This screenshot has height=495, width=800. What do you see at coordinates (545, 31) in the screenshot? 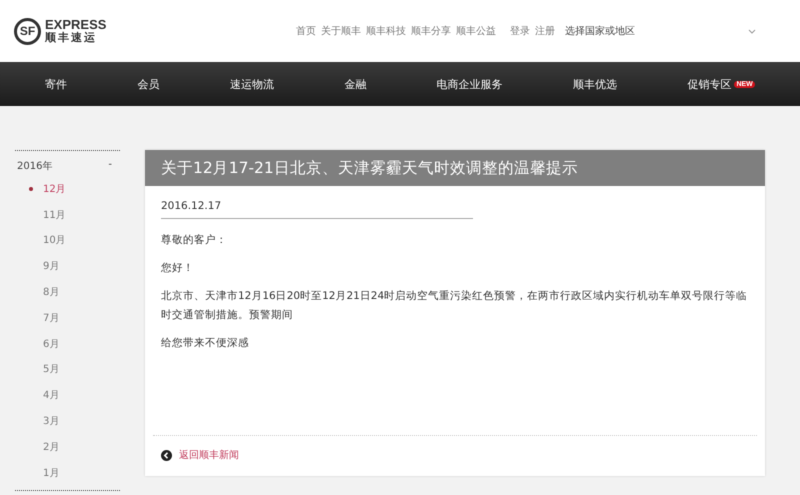
I see `account-link: 注册` at bounding box center [545, 31].